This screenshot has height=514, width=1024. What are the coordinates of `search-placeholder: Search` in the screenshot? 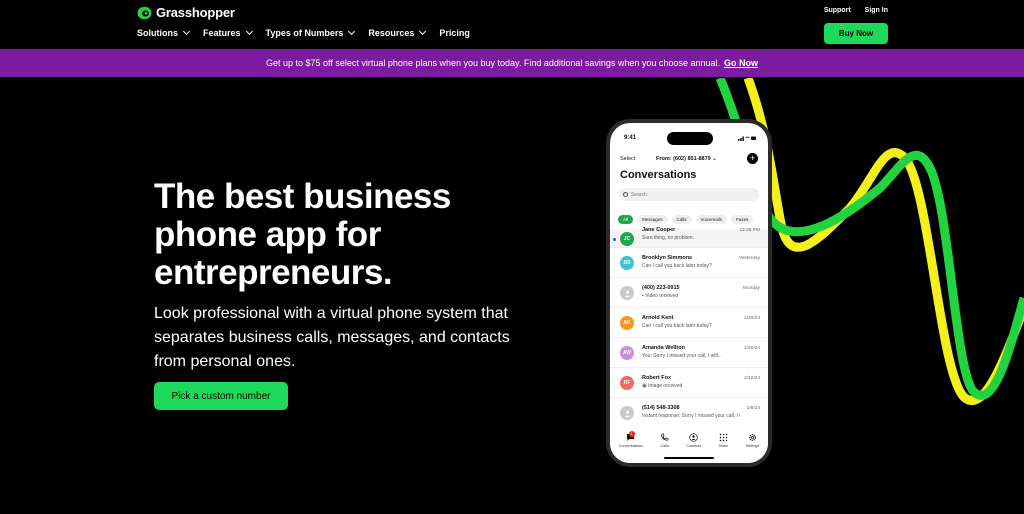 It's located at (639, 194).